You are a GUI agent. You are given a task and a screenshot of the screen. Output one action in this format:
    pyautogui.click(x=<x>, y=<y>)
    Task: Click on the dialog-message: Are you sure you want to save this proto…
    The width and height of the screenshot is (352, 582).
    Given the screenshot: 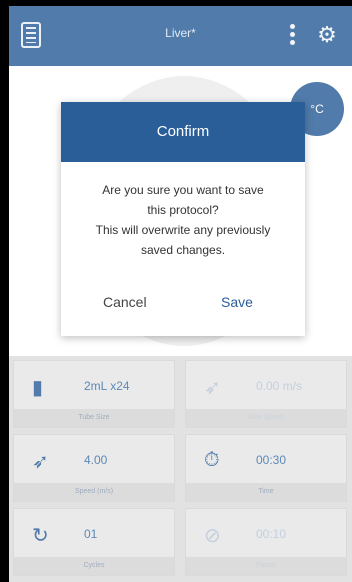 What is the action you would take?
    pyautogui.click(x=183, y=220)
    